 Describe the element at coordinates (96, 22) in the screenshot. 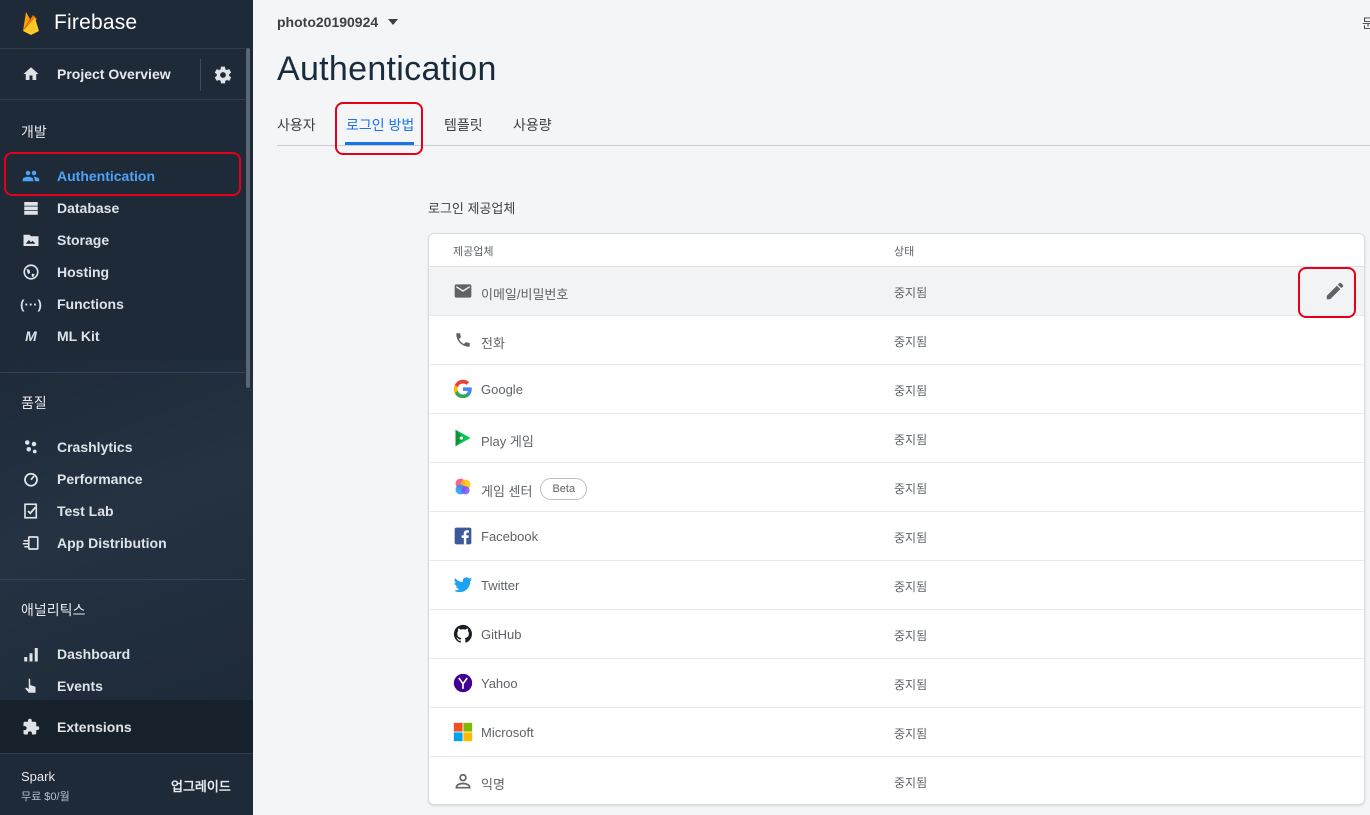

I see `brand-name: Firebase` at that location.